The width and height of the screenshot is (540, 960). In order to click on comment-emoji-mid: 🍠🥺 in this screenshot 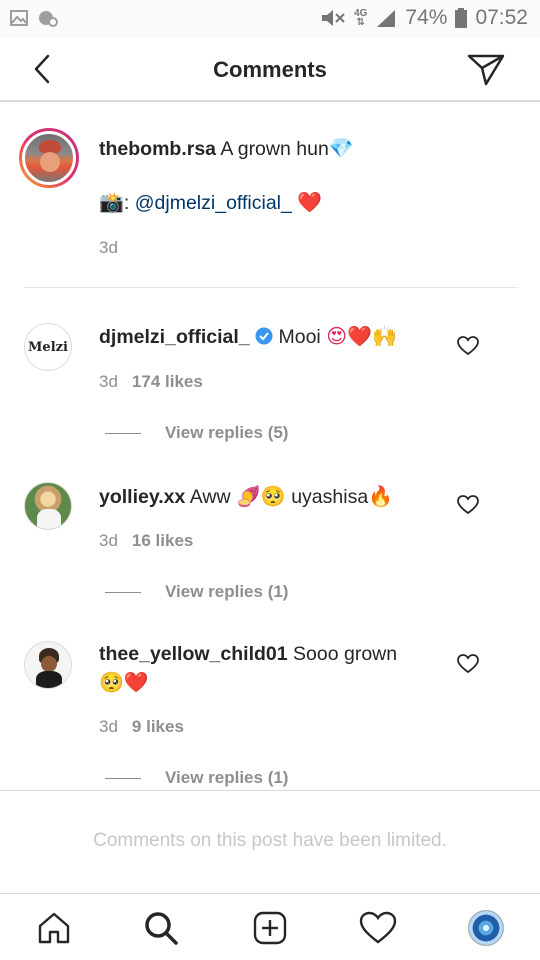, I will do `click(260, 496)`.